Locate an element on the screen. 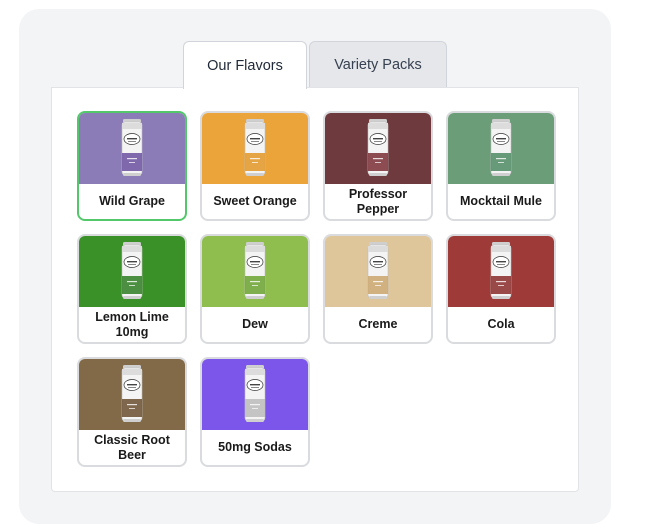  flavor-card: Creme is located at coordinates (378, 289).